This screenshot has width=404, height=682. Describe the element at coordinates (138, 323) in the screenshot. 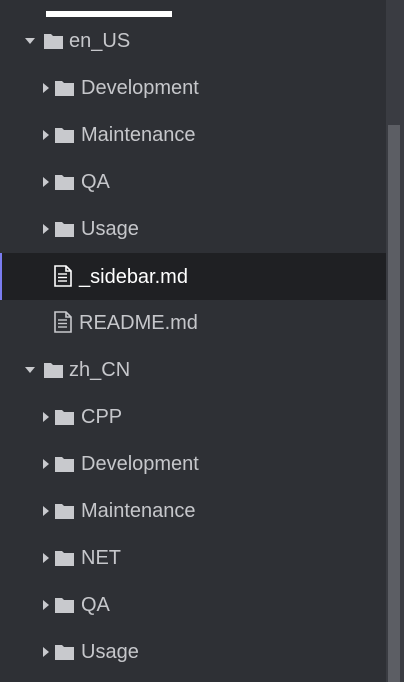

I see `tree-item-label: README.md` at that location.